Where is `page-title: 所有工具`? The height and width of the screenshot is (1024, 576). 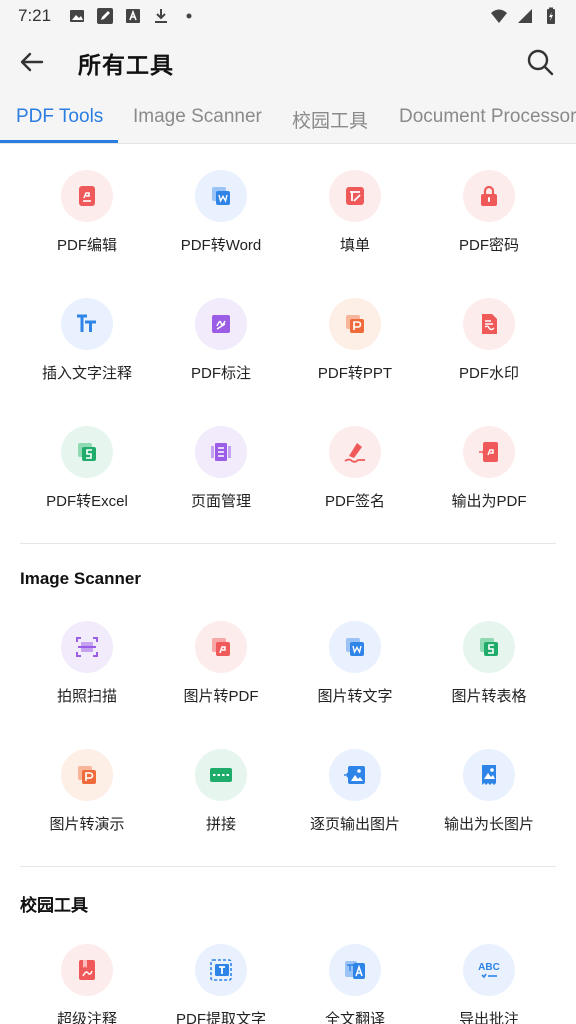 page-title: 所有工具 is located at coordinates (126, 65).